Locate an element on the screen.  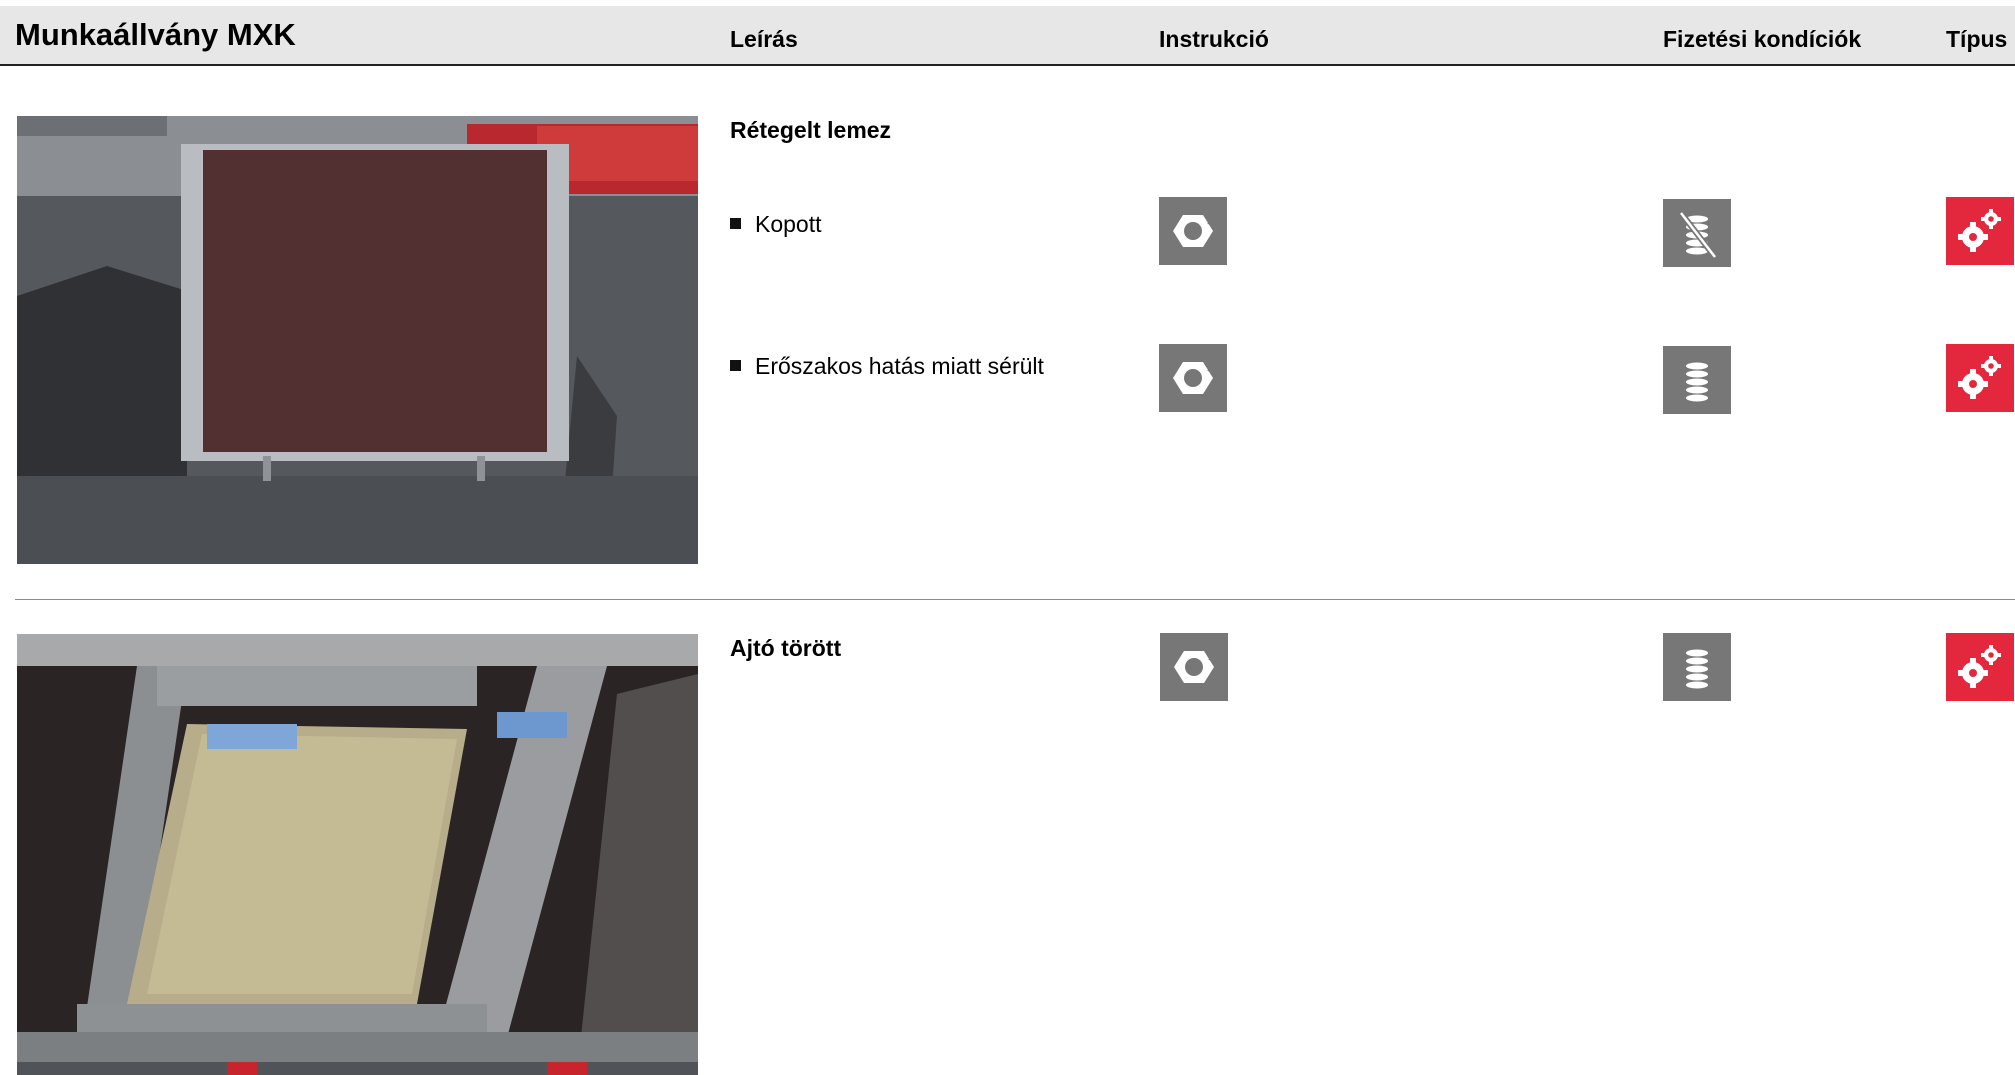
column-header-payment: Fizetési kondíciók is located at coordinates (1762, 39).